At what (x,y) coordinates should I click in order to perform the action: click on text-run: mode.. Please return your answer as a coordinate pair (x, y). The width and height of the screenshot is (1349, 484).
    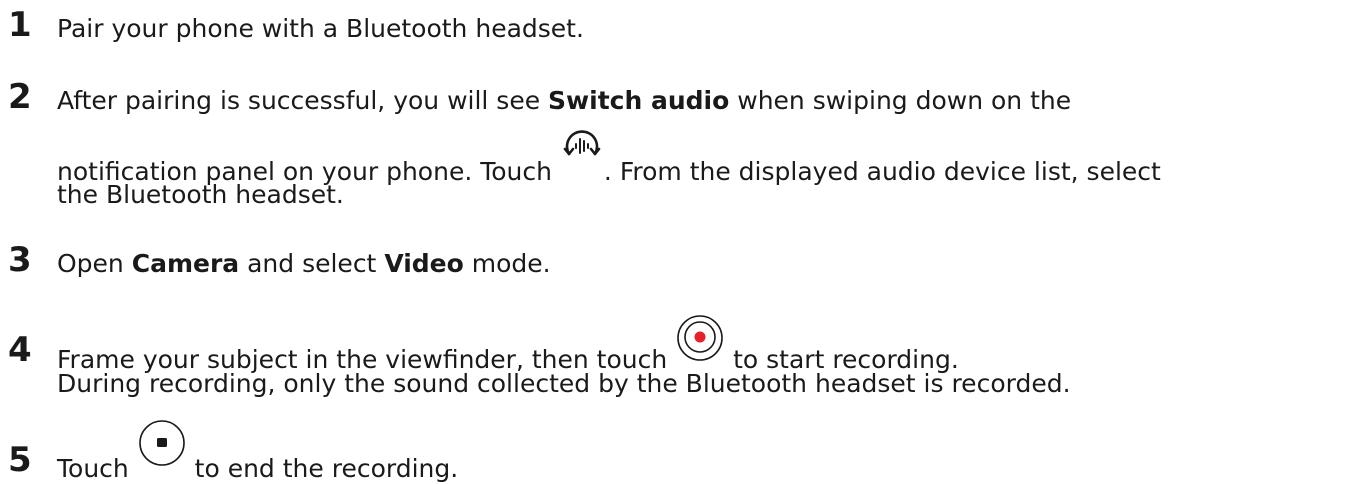
    Looking at the image, I should click on (507, 263).